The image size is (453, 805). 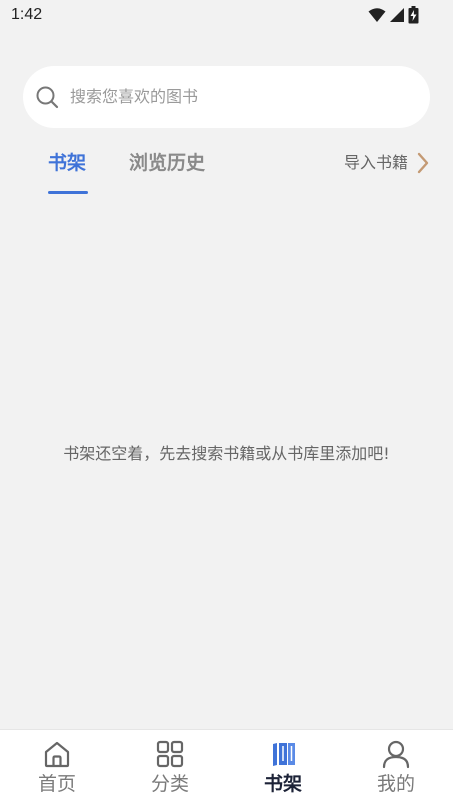 I want to click on empty-shelf-message: 书架还空着，先去搜索书籍或从书库里添加吧!, so click(x=226, y=453).